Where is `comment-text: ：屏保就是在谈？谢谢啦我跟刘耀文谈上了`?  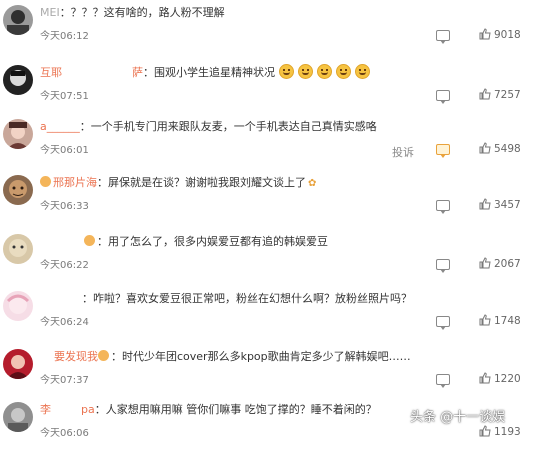 comment-text: ：屏保就是在谈？谢谢啦我跟刘耀文谈上了 is located at coordinates (201, 182).